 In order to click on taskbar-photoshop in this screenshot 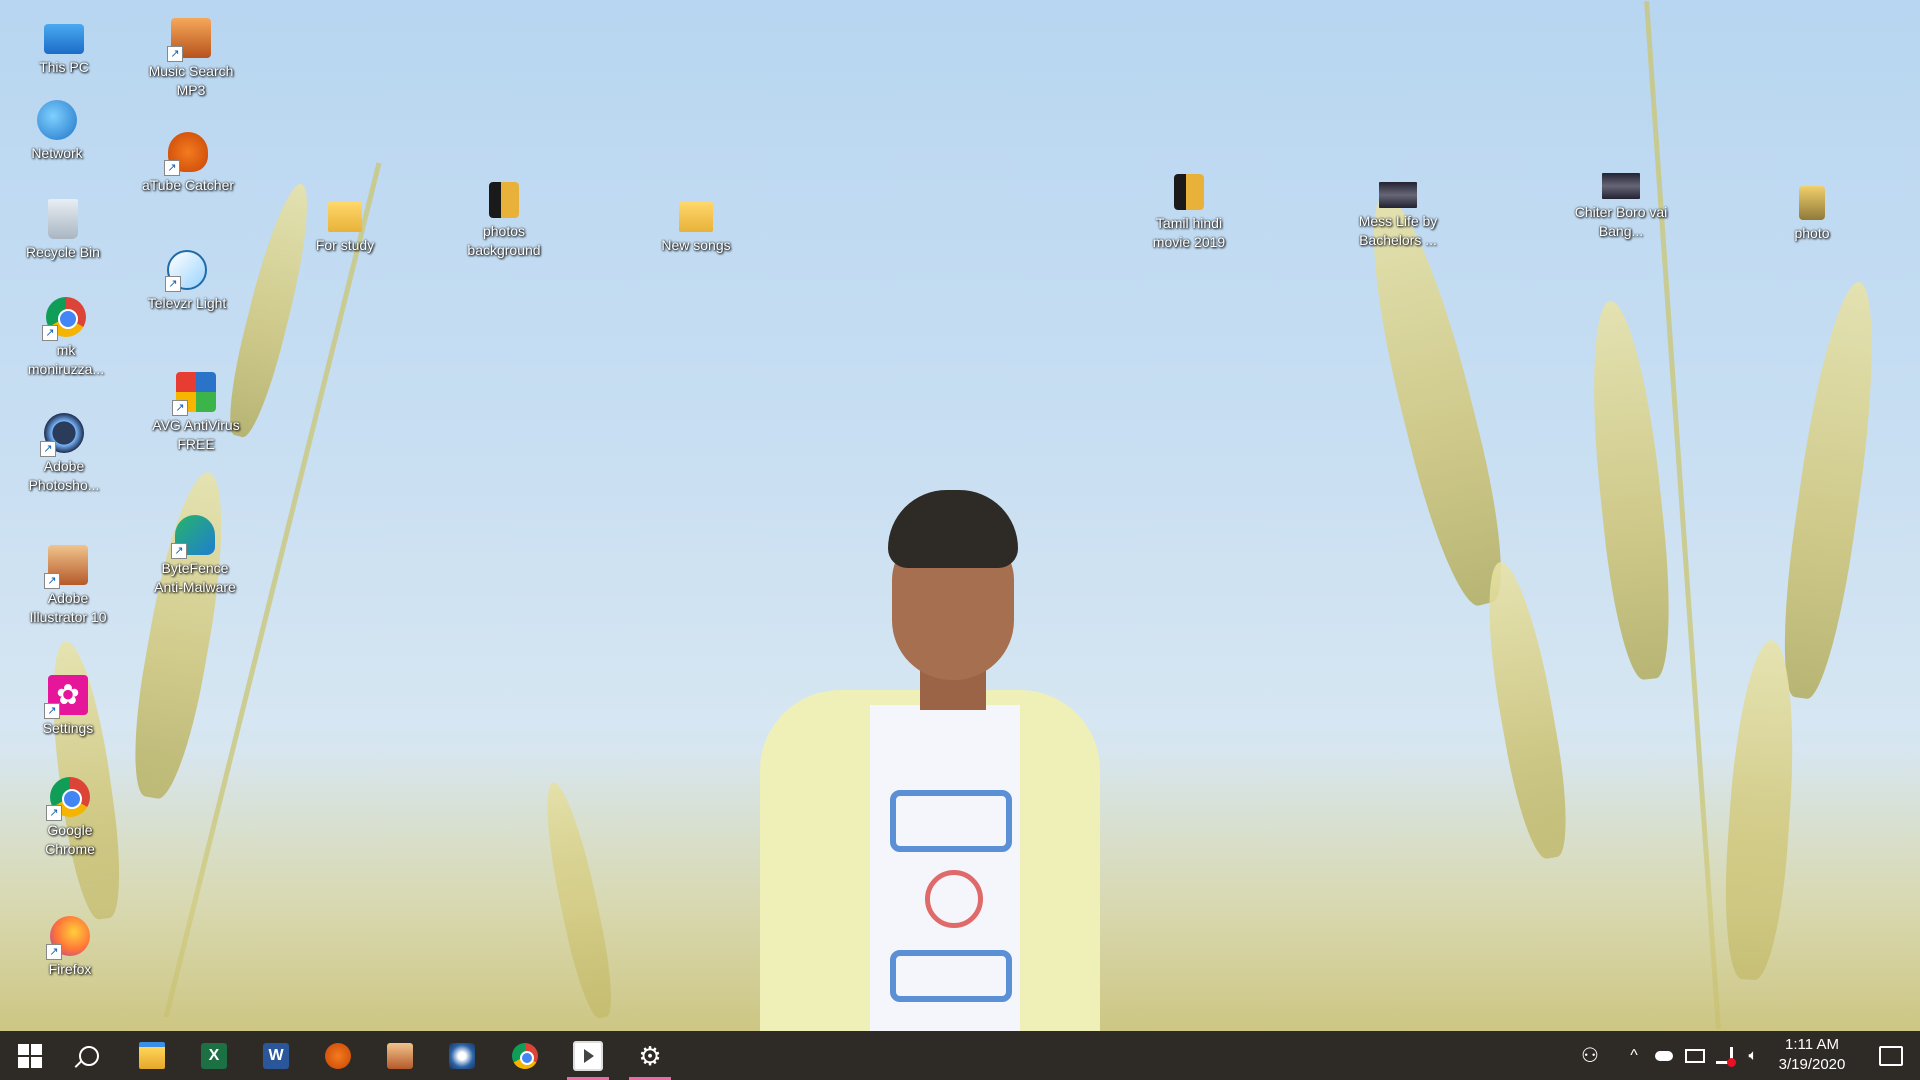, I will do `click(462, 1055)`.